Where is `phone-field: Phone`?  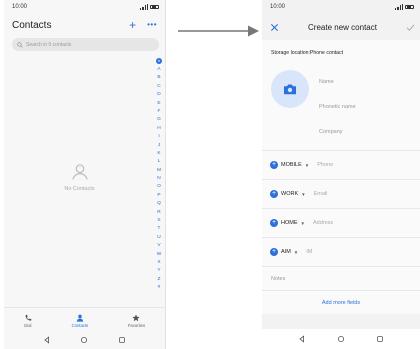
phone-field: Phone is located at coordinates (325, 165).